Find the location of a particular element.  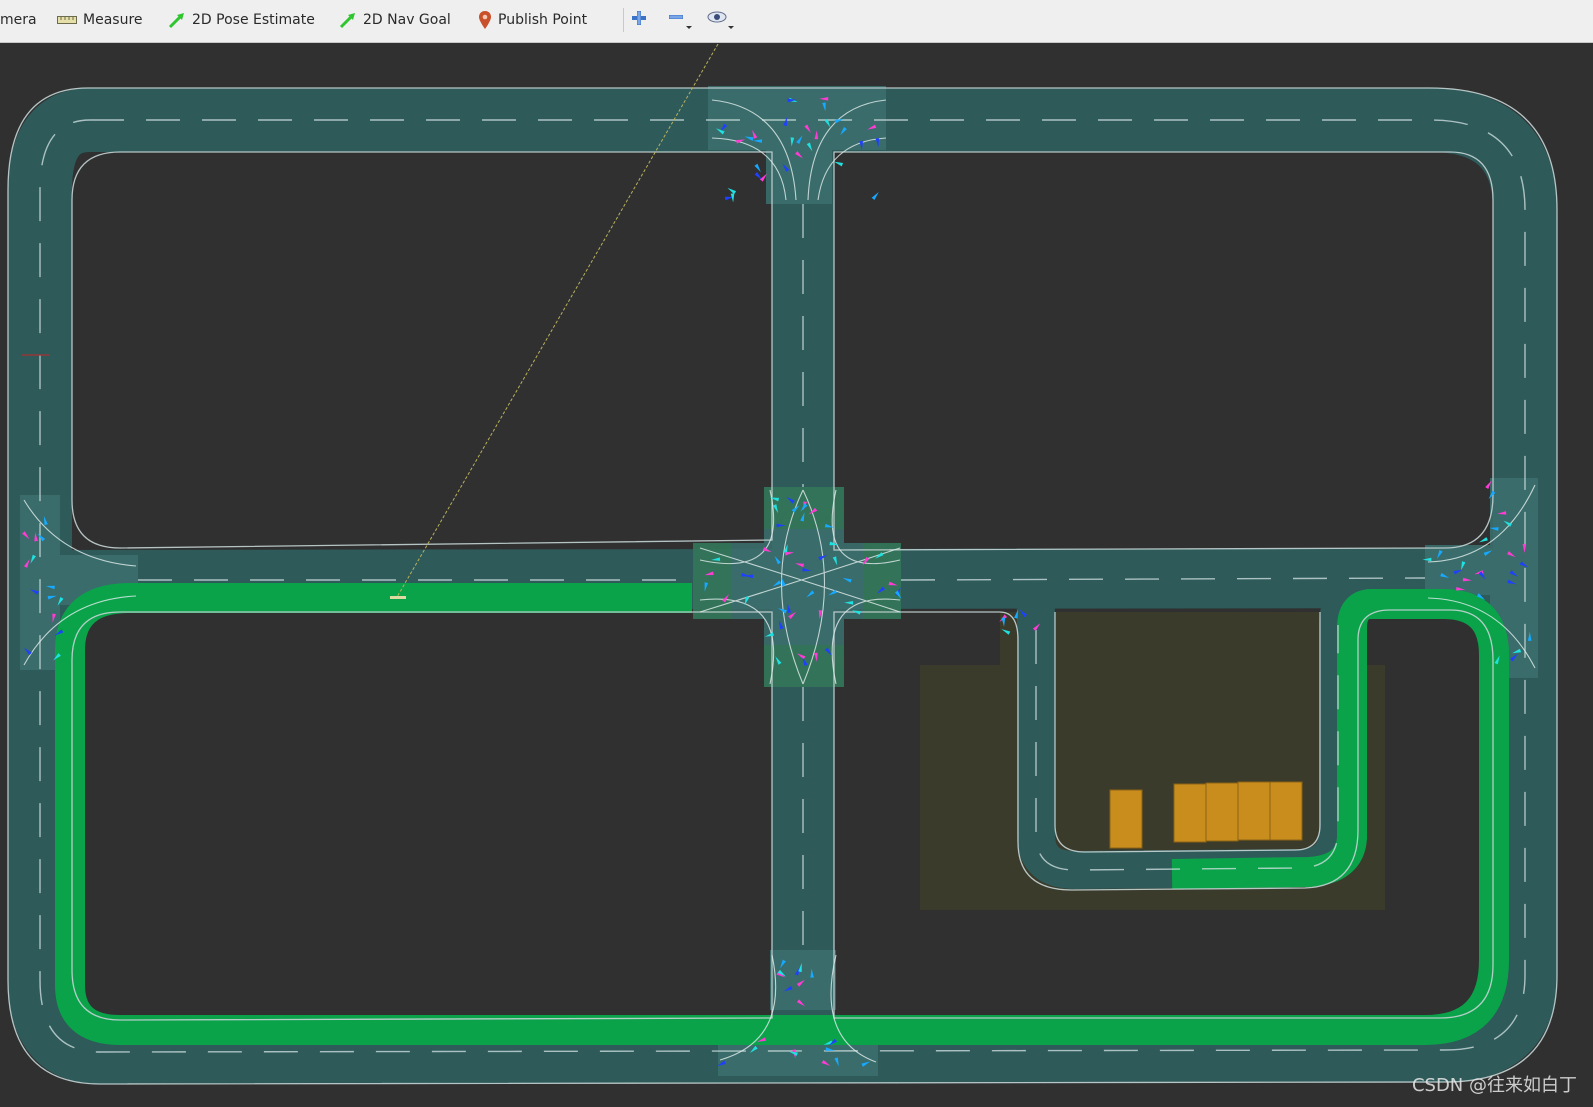

parked-vehicles is located at coordinates (1206, 815).